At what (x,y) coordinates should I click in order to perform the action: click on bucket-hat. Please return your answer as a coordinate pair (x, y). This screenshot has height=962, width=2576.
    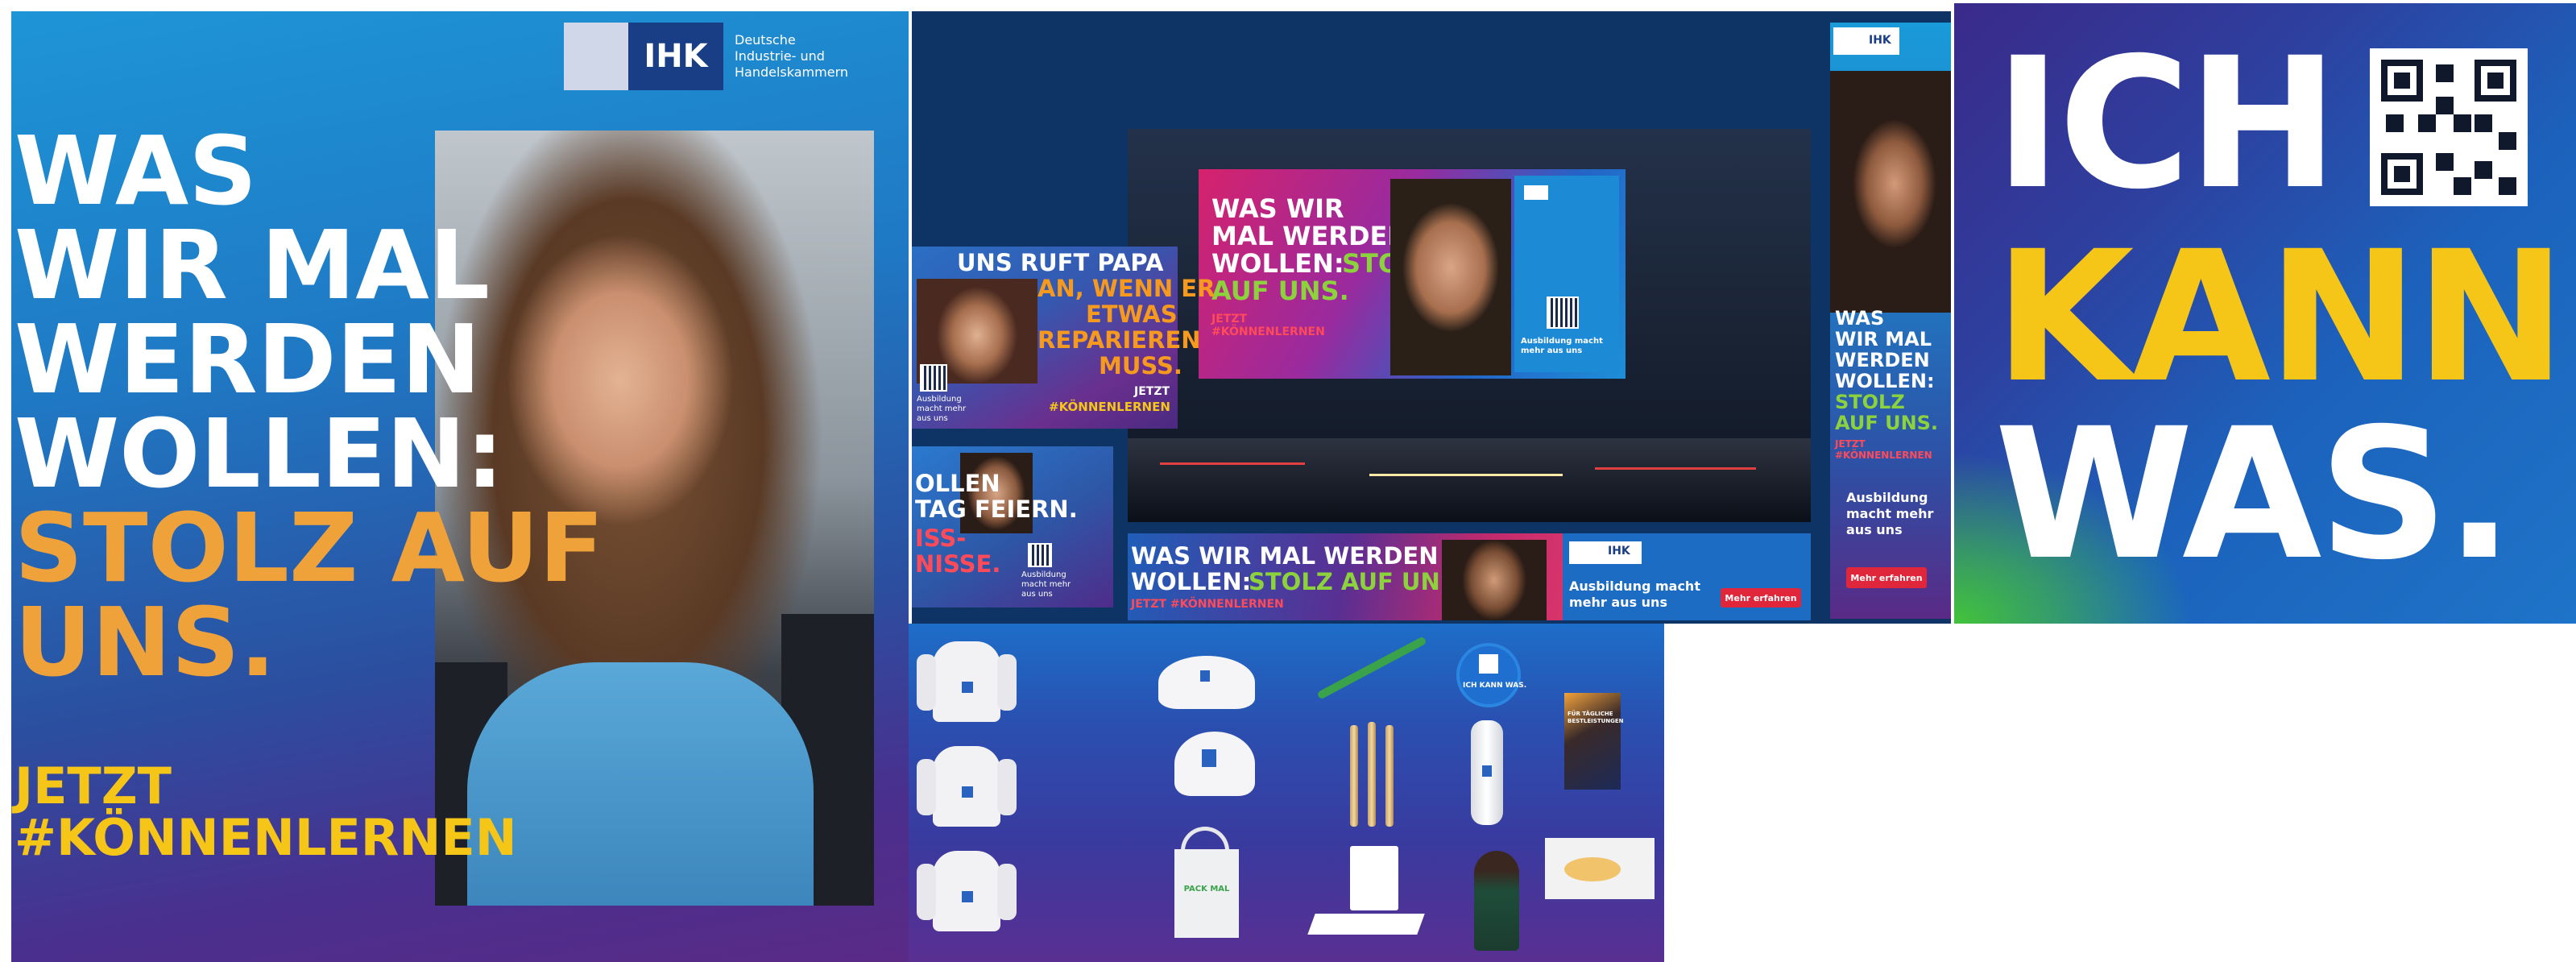
    Looking at the image, I should click on (1206, 682).